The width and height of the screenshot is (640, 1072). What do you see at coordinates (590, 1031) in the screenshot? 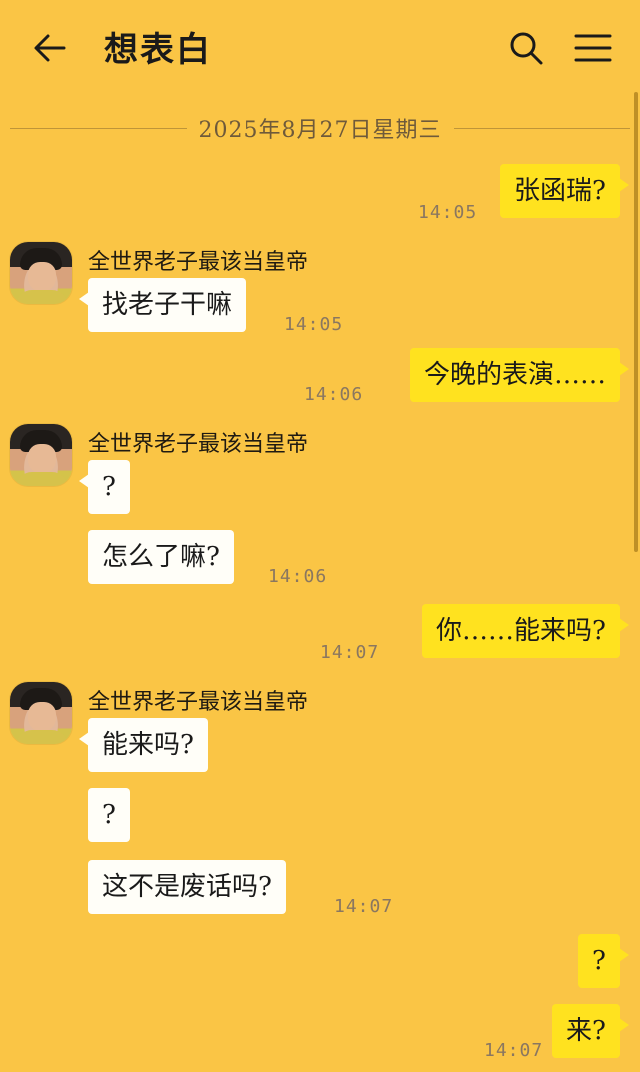
I see `outgoing-message: 来?` at bounding box center [590, 1031].